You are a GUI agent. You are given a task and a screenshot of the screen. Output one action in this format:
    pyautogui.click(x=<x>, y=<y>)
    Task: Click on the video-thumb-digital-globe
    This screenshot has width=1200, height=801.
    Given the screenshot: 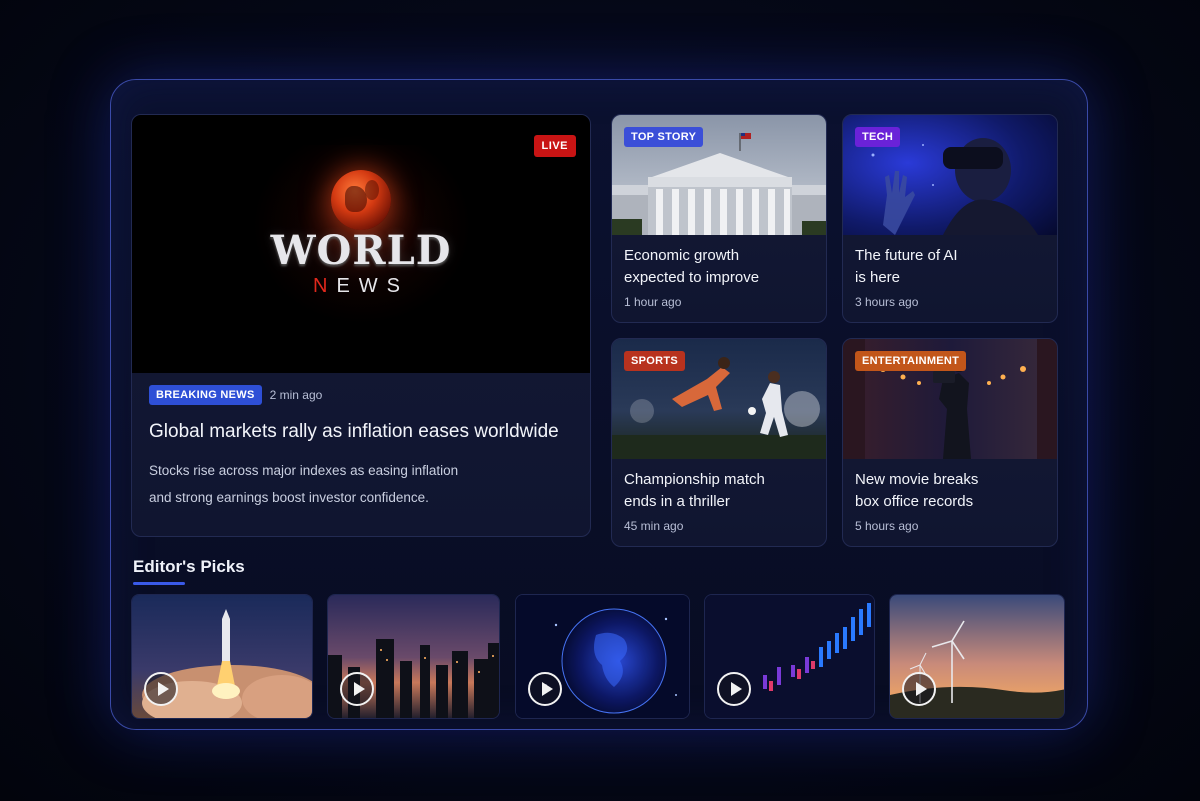 What is the action you would take?
    pyautogui.click(x=602, y=656)
    